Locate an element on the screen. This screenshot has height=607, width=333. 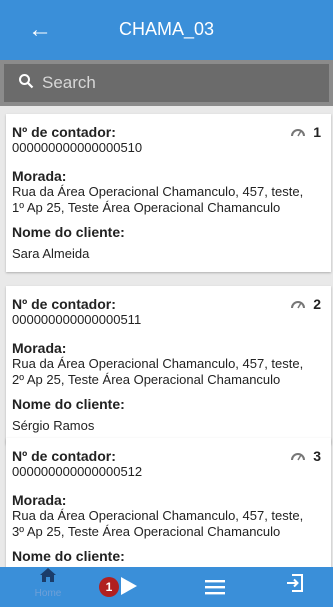
client-name: Sara Almeida is located at coordinates (51, 253).